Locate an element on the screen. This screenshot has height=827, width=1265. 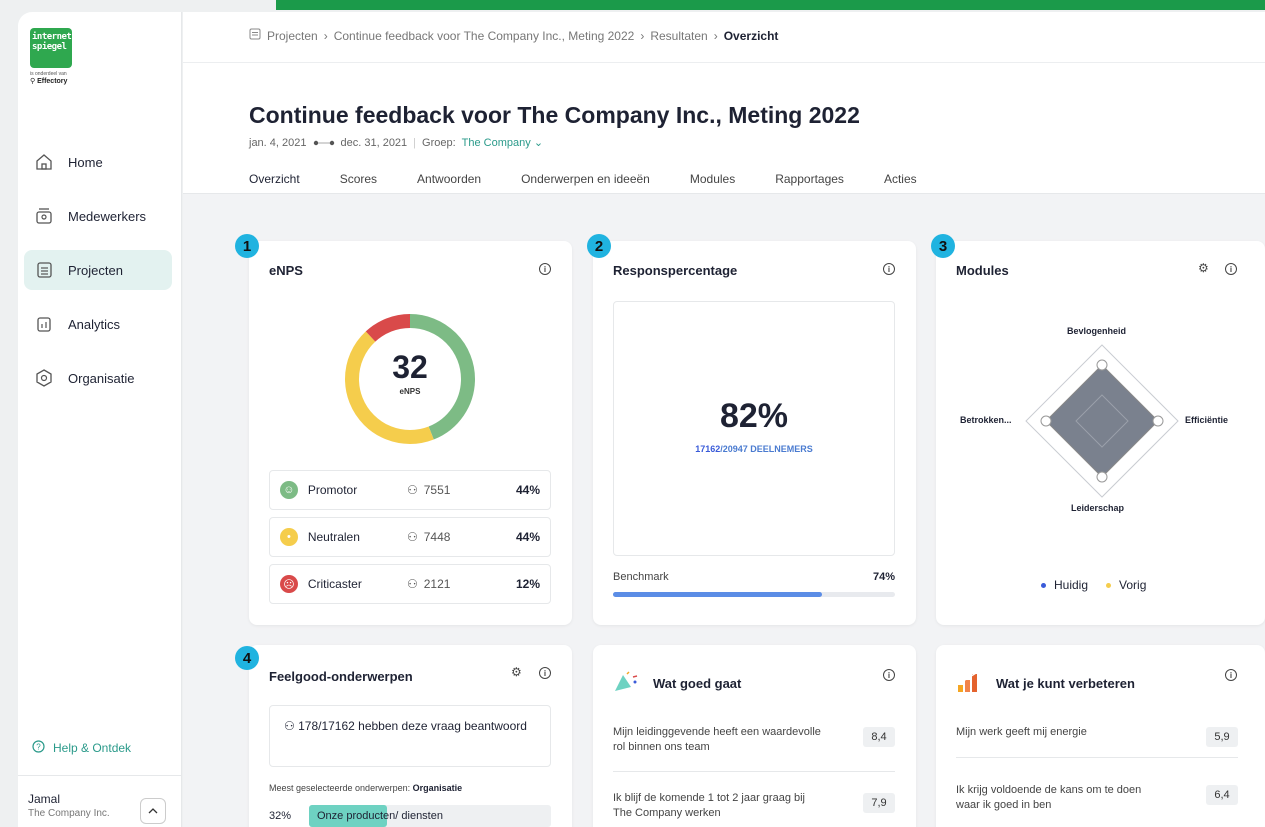
tab-scores: Scores is located at coordinates (358, 183).